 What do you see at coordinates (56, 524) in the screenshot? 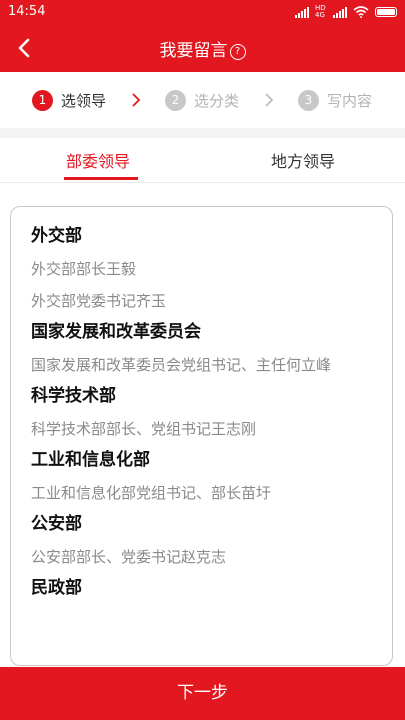
I see `department-heading: 公安部` at bounding box center [56, 524].